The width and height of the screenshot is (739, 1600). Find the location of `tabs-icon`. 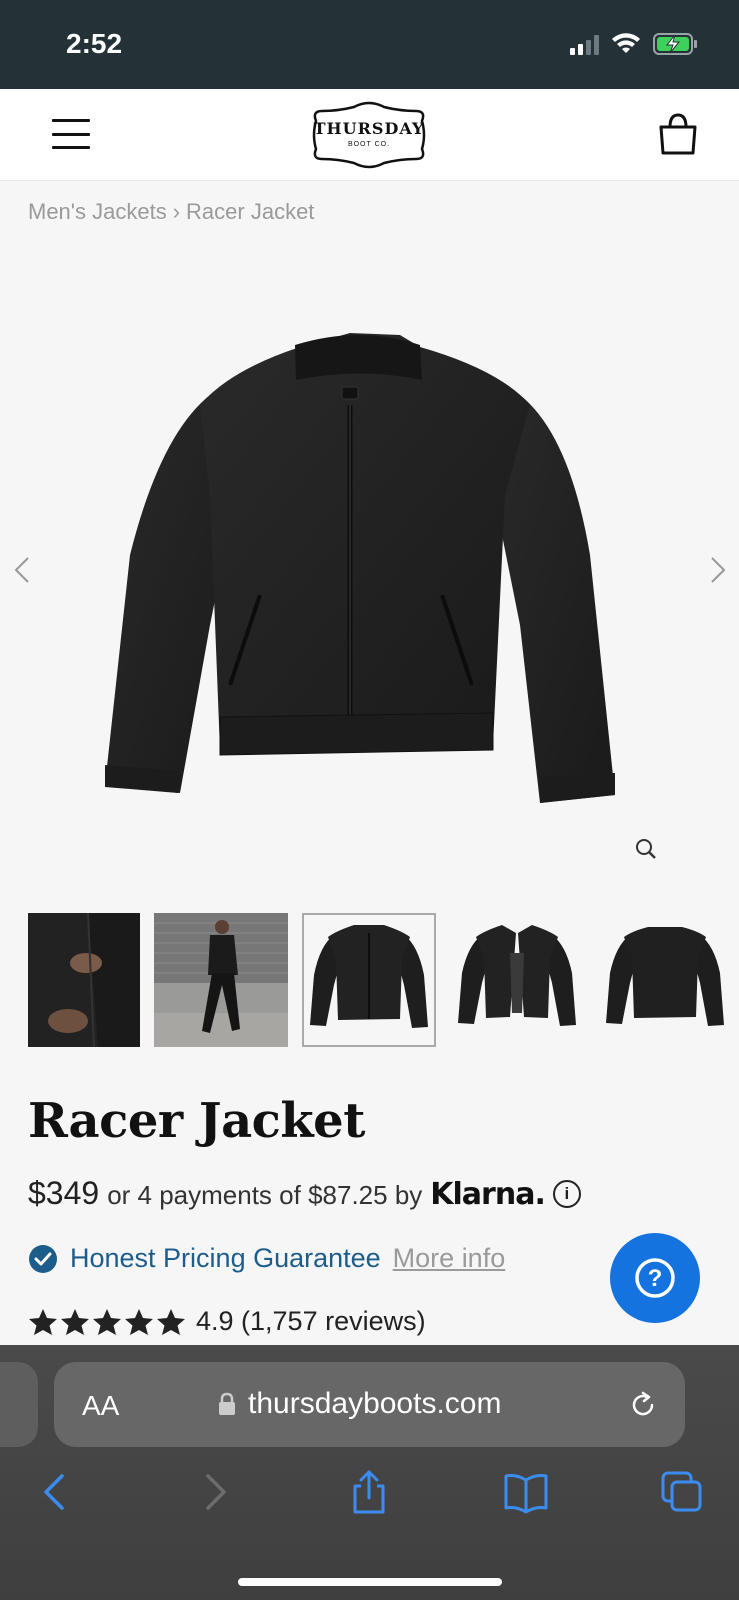

tabs-icon is located at coordinates (682, 1492).